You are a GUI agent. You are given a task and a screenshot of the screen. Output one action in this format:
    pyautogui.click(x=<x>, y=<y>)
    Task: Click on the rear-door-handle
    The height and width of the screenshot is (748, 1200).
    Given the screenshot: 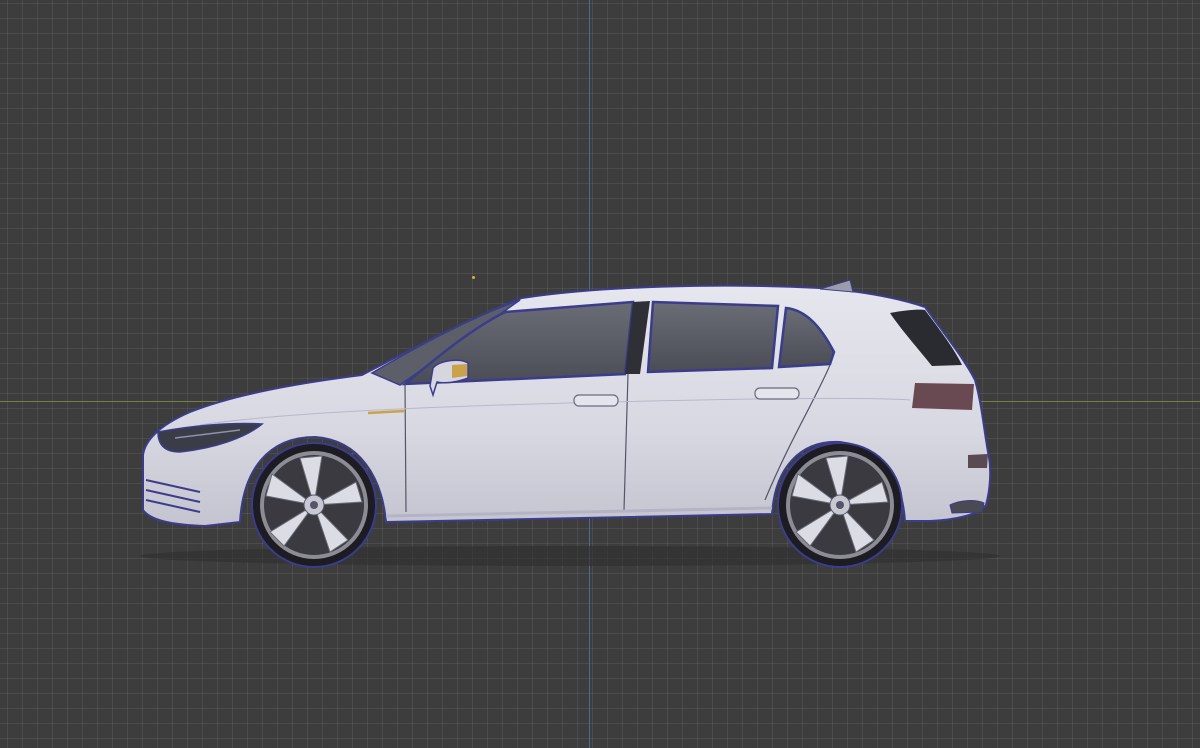 What is the action you would take?
    pyautogui.click(x=777, y=393)
    